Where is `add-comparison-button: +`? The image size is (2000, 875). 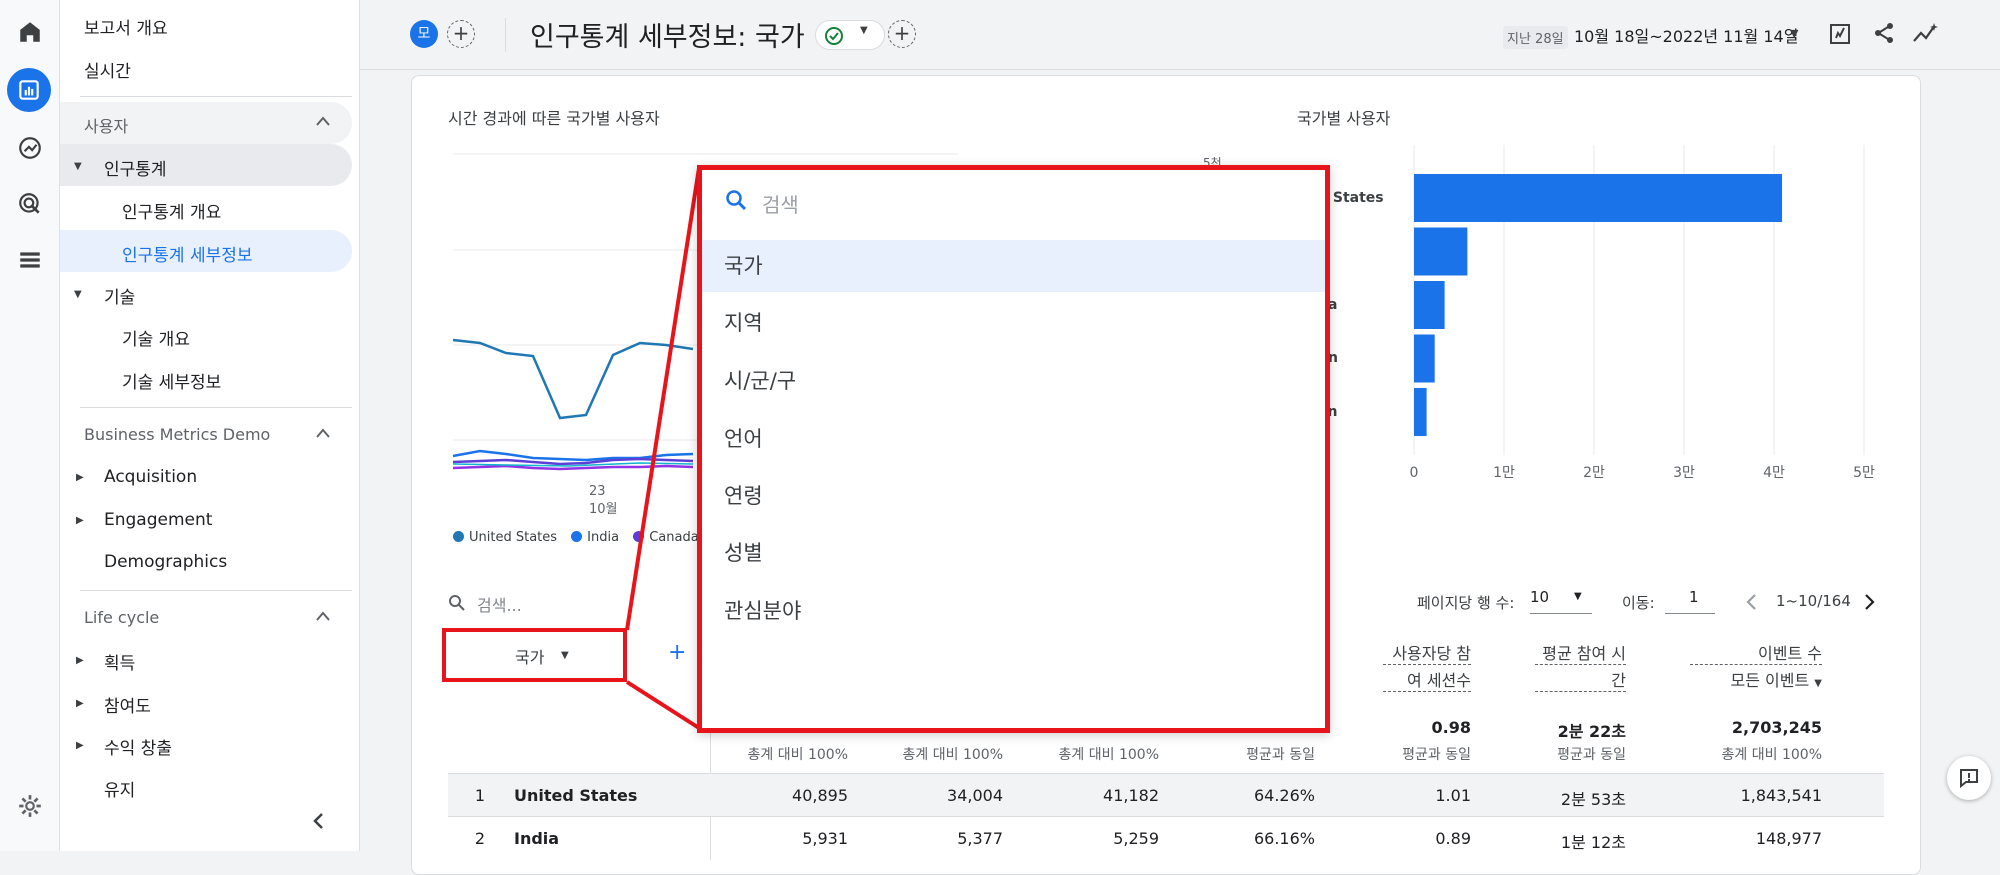 add-comparison-button: + is located at coordinates (461, 34).